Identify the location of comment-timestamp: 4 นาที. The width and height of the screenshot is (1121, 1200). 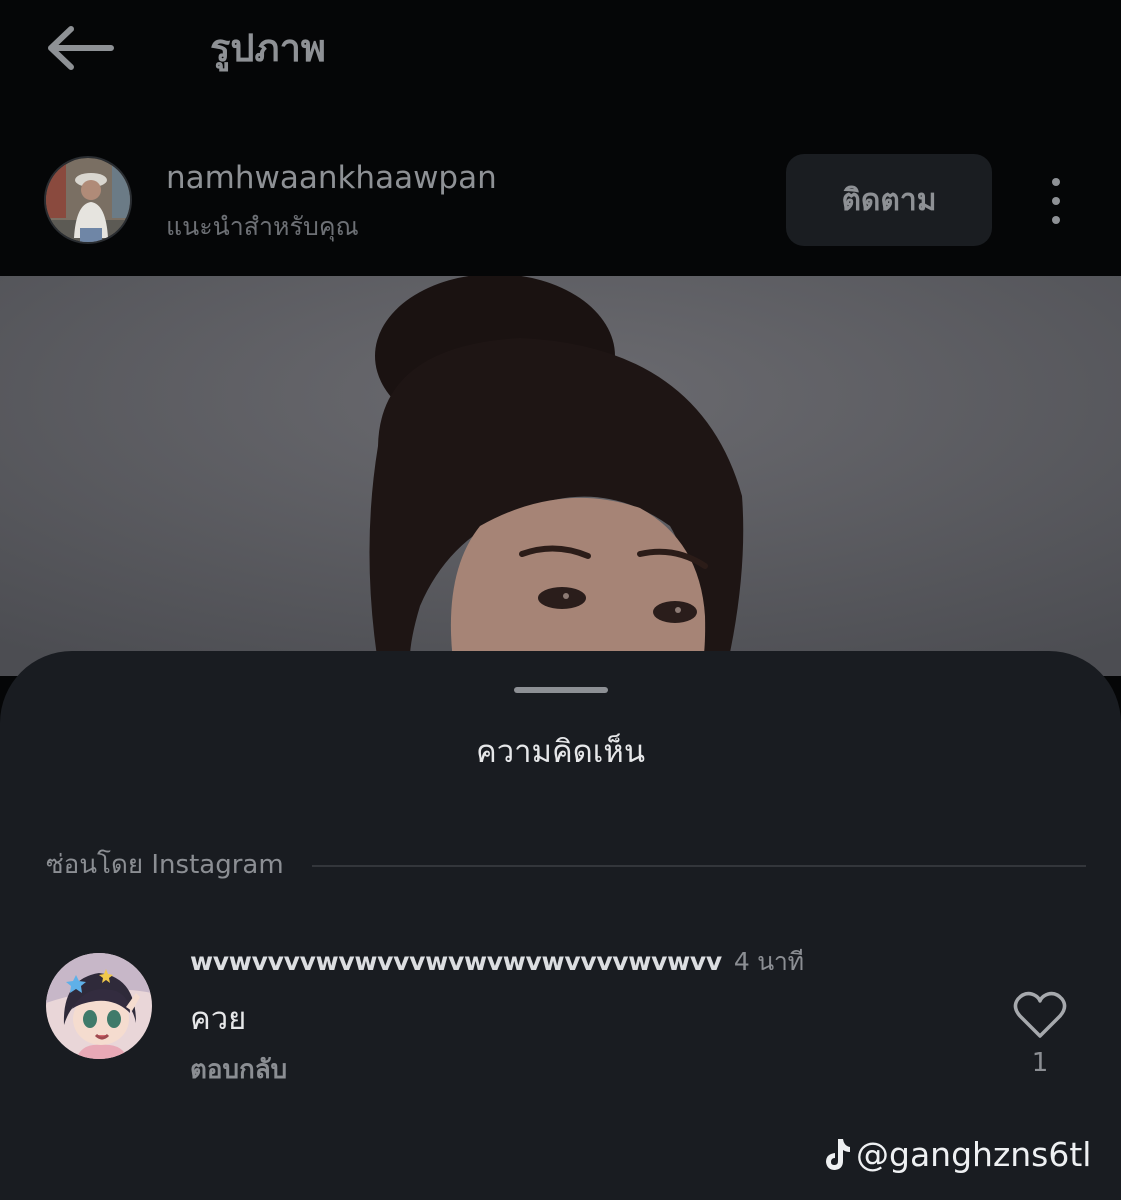
(768, 961).